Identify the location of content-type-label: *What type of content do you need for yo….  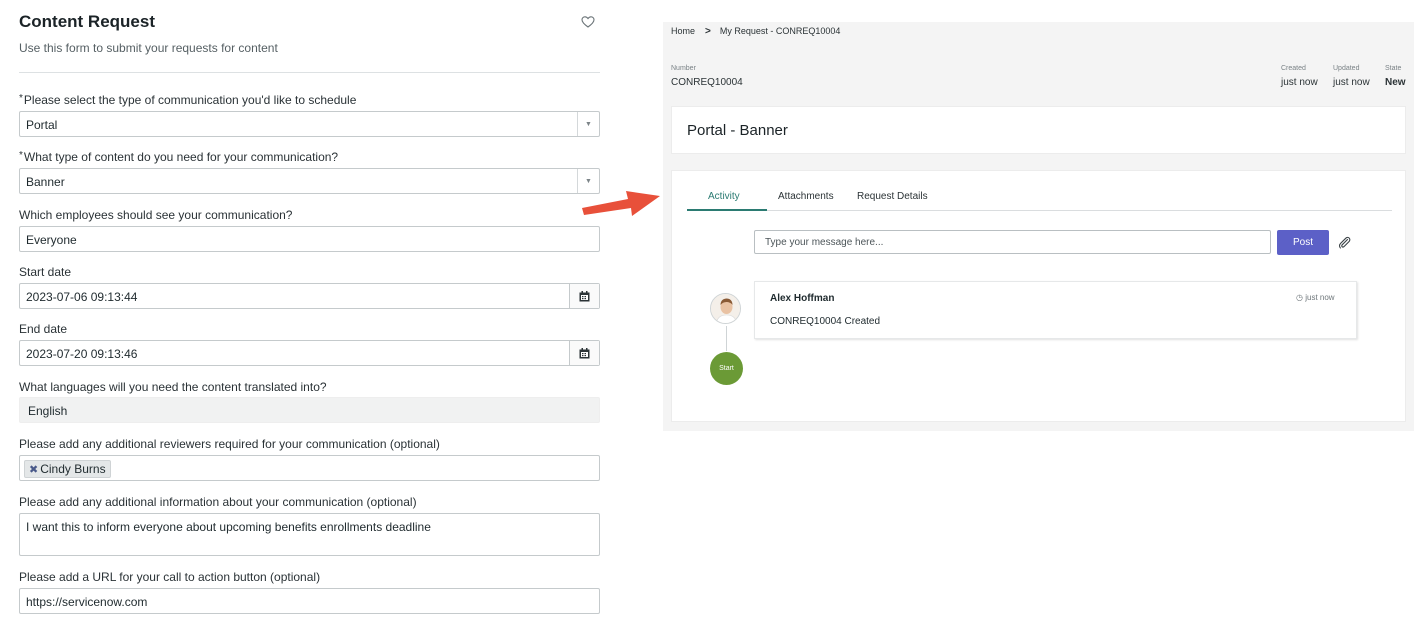
(178, 157).